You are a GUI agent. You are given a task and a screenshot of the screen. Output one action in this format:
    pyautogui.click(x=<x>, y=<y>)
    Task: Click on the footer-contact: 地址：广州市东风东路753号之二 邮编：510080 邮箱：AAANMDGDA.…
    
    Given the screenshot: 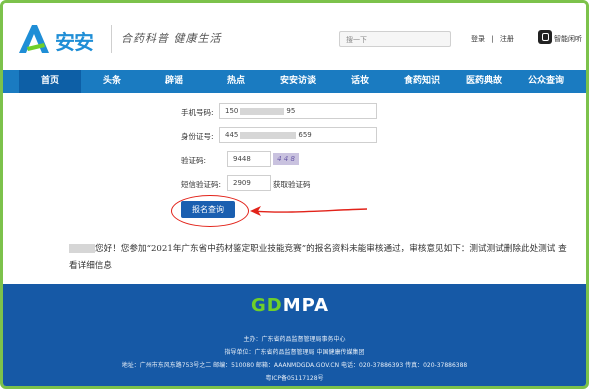 What is the action you would take?
    pyautogui.click(x=294, y=365)
    